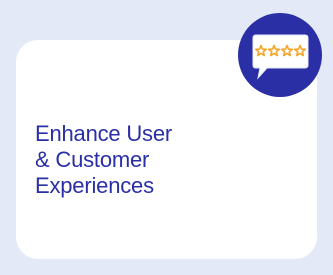 The width and height of the screenshot is (333, 275). What do you see at coordinates (94, 185) in the screenshot?
I see `headline-line-3: Experiences` at bounding box center [94, 185].